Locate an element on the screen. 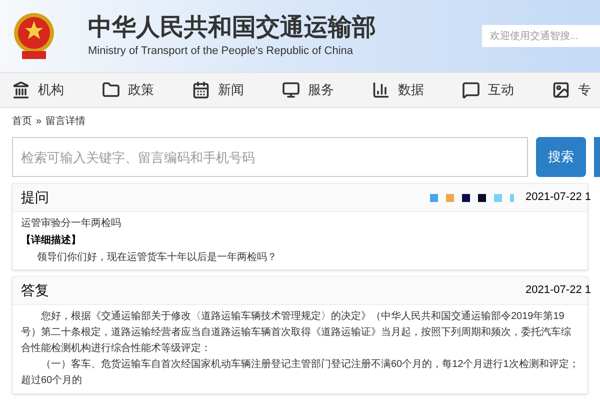  answer-paragraph: 您好，根据《交通运输部关于修改〈道路运输车辆技术管理规定〉的决定》（中华人民共和国交通运输部令2019年第19号）第二十条根定，道路运输经营者应当自道路运输车辆首次取得《道路运输证》当月起，按照下列周期和频次，委托汽车综合性能检测机构进行综合性能术等级评定： is located at coordinates (296, 333).